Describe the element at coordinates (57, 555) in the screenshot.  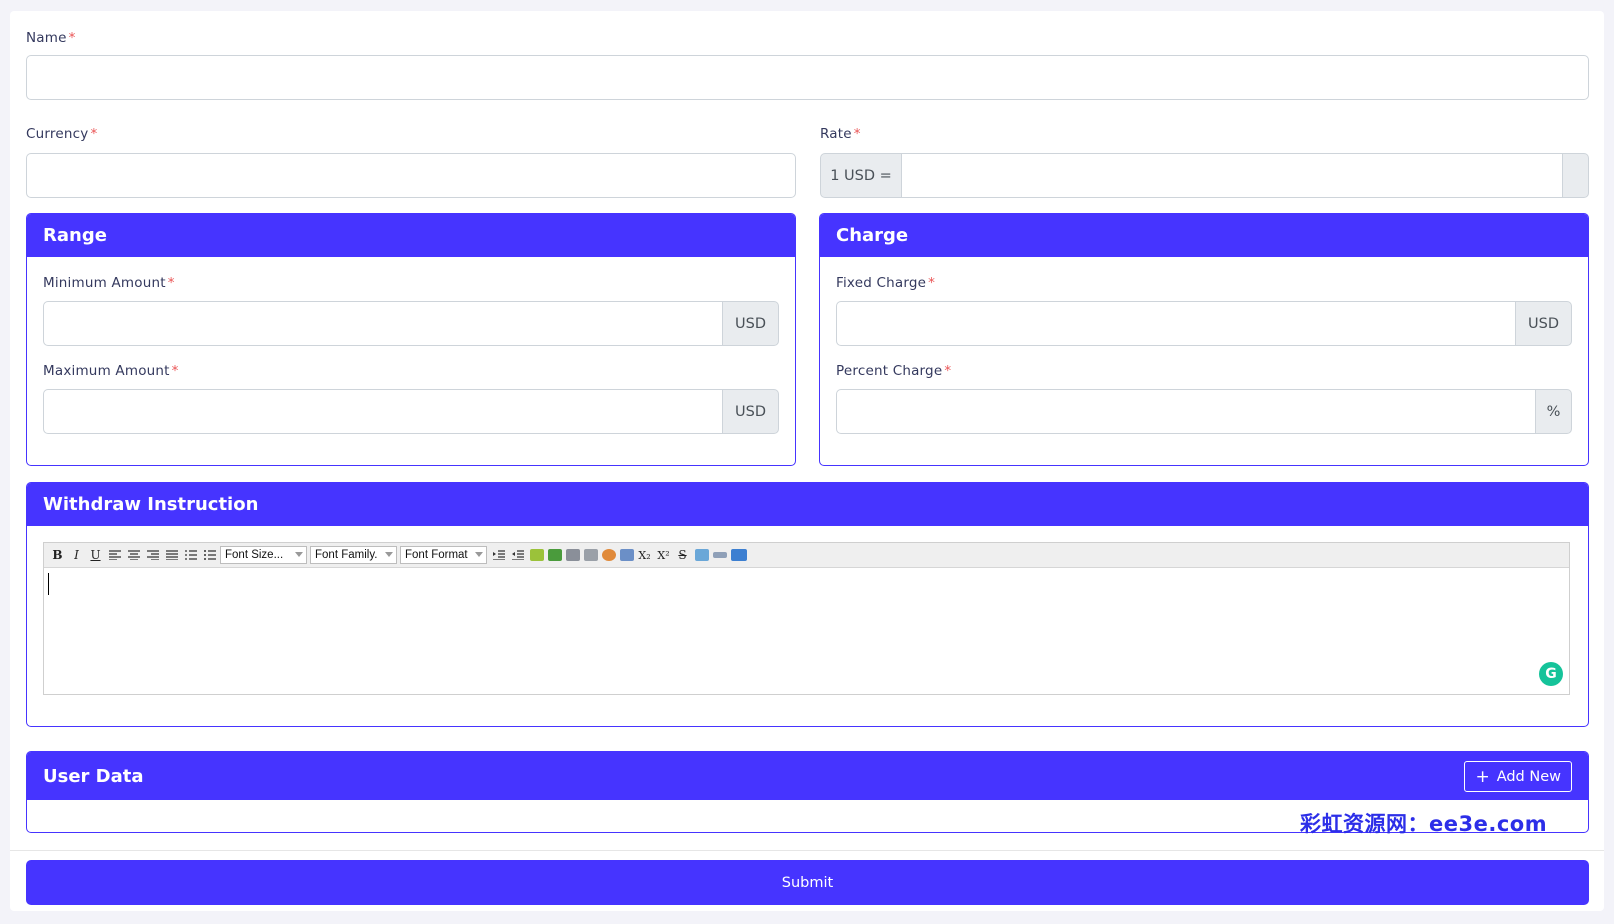
I see `bold-button: B` at that location.